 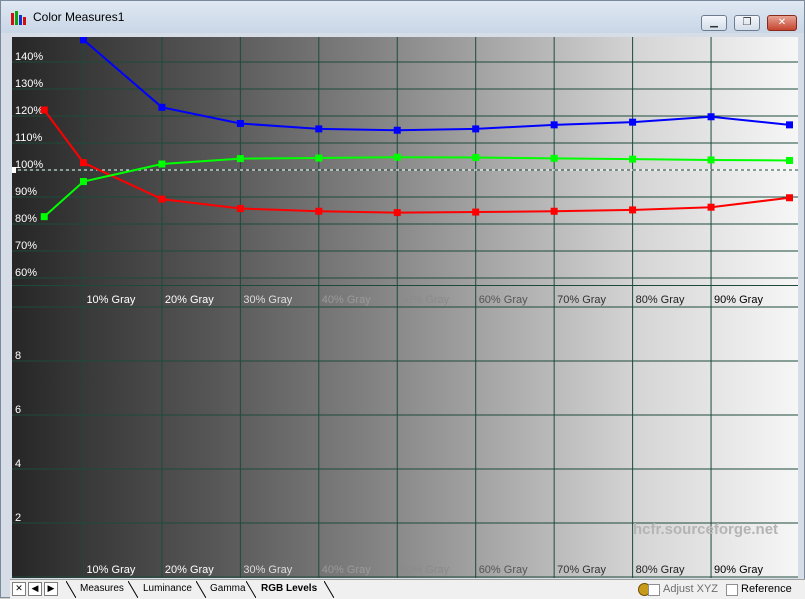 What do you see at coordinates (167, 588) in the screenshot?
I see `tab-luminance: Luminance` at bounding box center [167, 588].